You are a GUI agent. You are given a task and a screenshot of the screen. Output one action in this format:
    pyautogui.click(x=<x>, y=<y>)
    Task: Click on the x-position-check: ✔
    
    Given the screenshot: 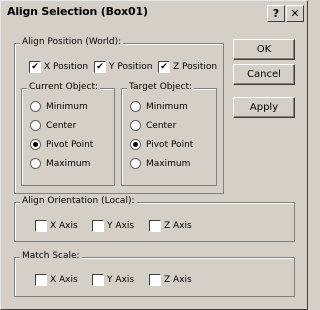 What is the action you would take?
    pyautogui.click(x=35, y=67)
    